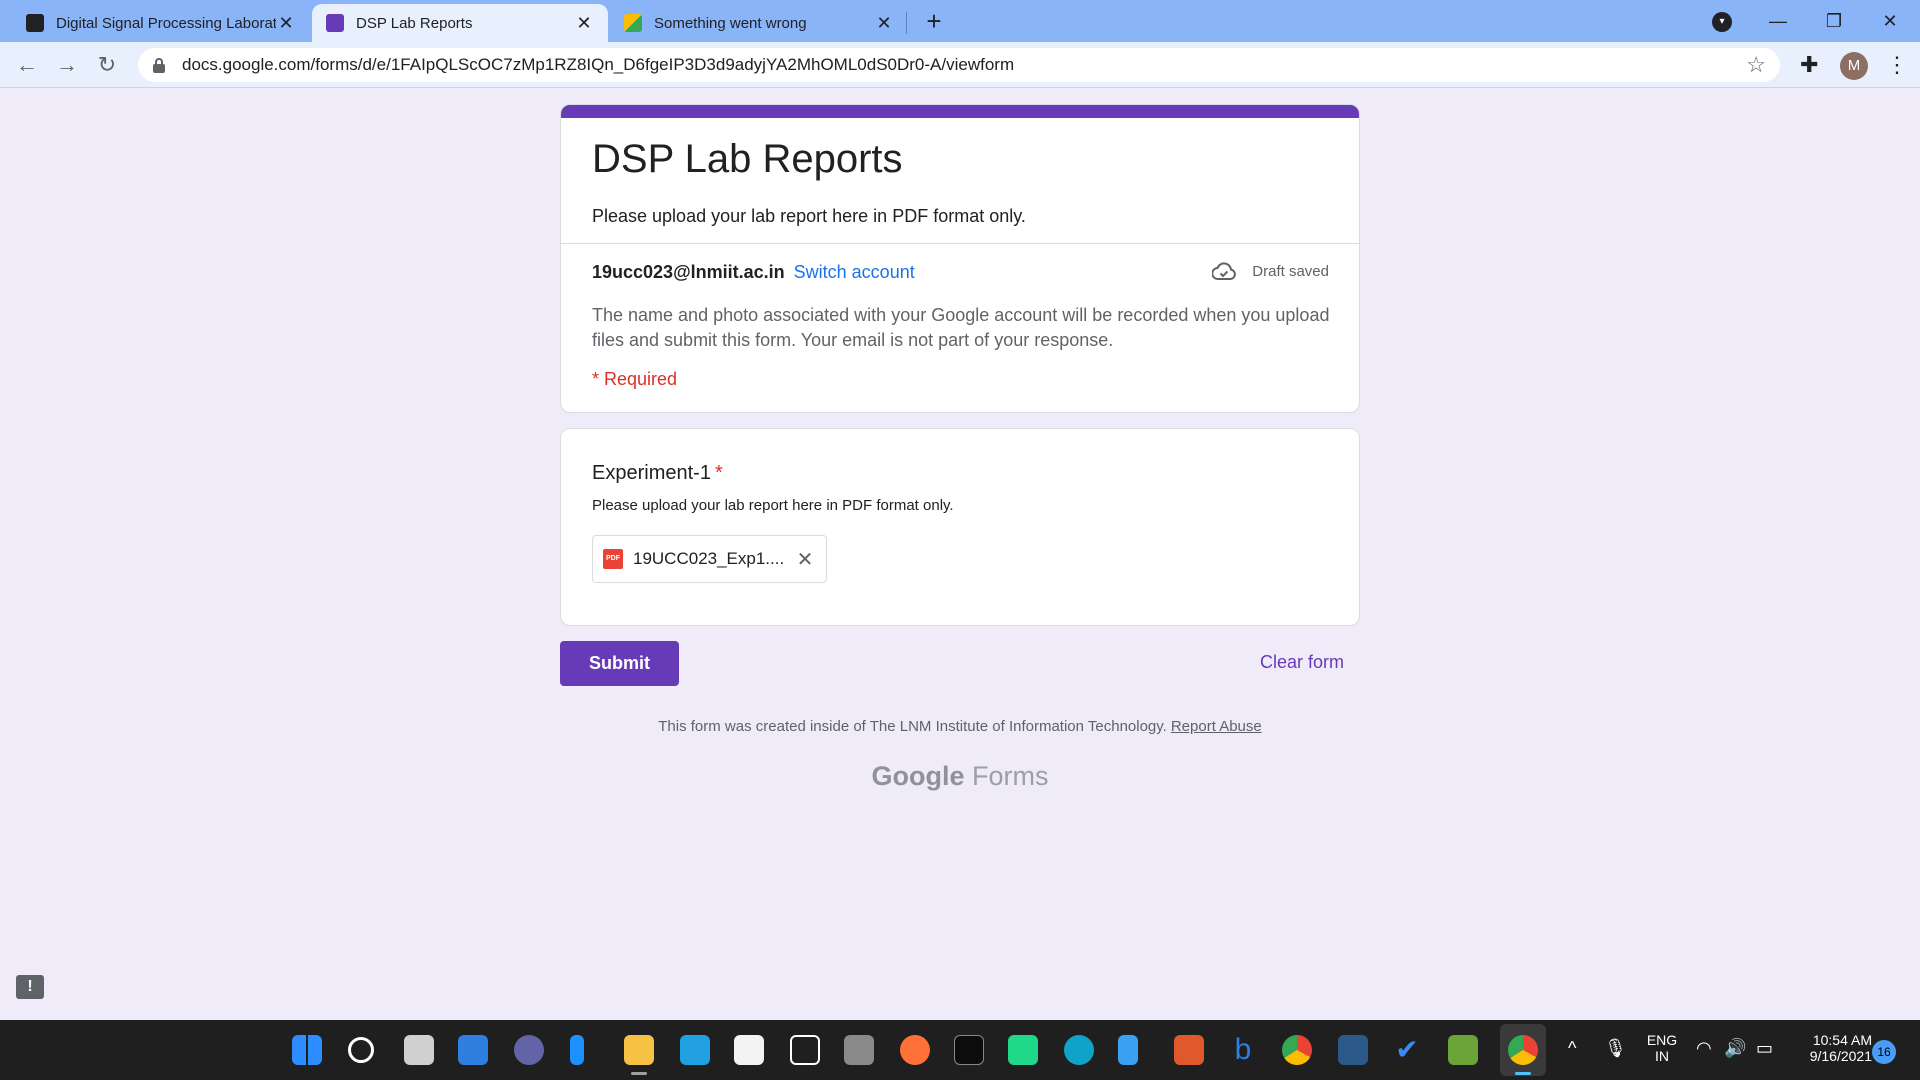 The image size is (1920, 1080). I want to click on task-view-icon, so click(419, 1050).